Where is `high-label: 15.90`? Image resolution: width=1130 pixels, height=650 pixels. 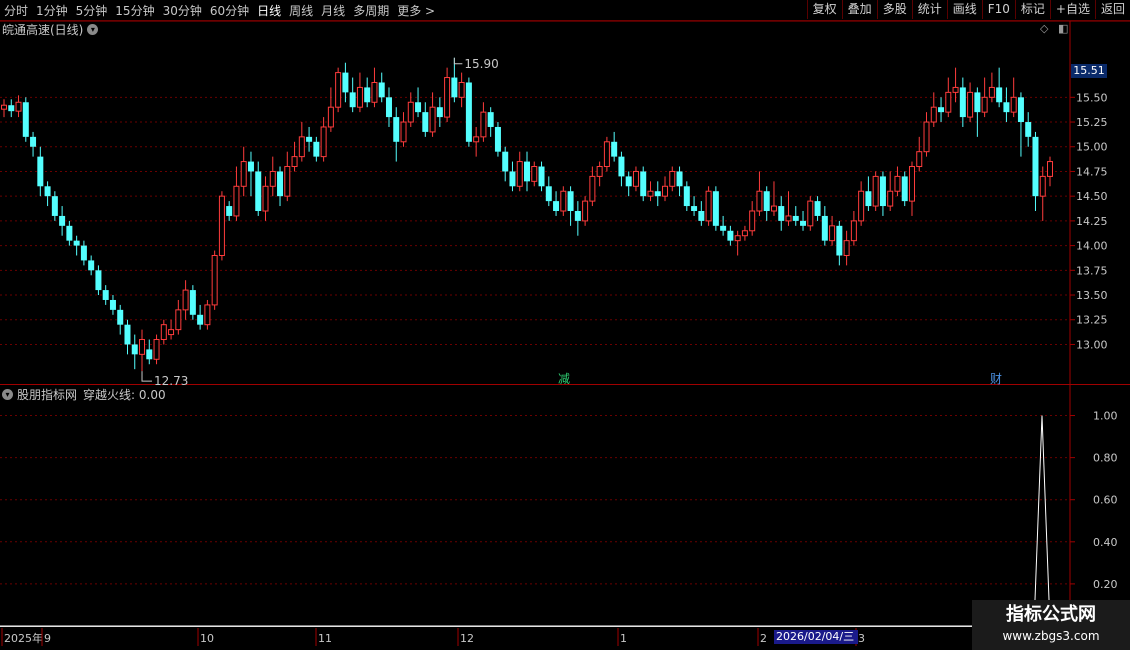 high-label: 15.90 is located at coordinates (481, 64).